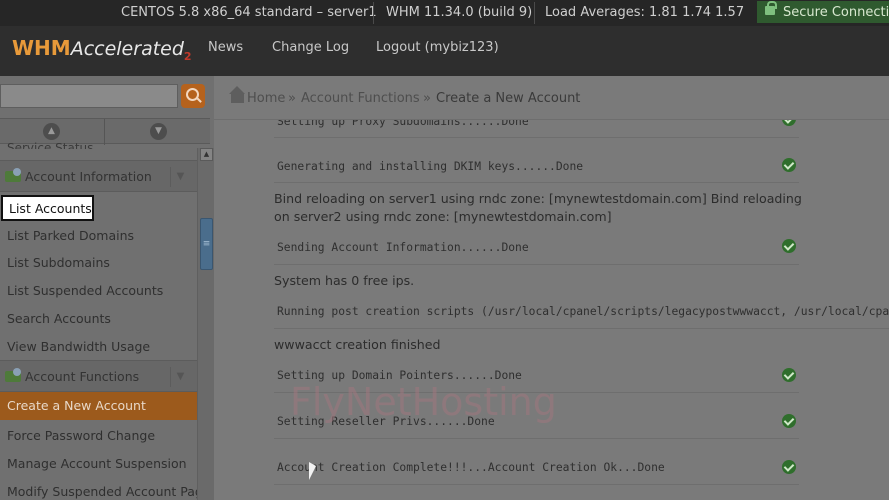 The height and width of the screenshot is (500, 889). I want to click on nav-change-log-link: Change Log, so click(310, 47).